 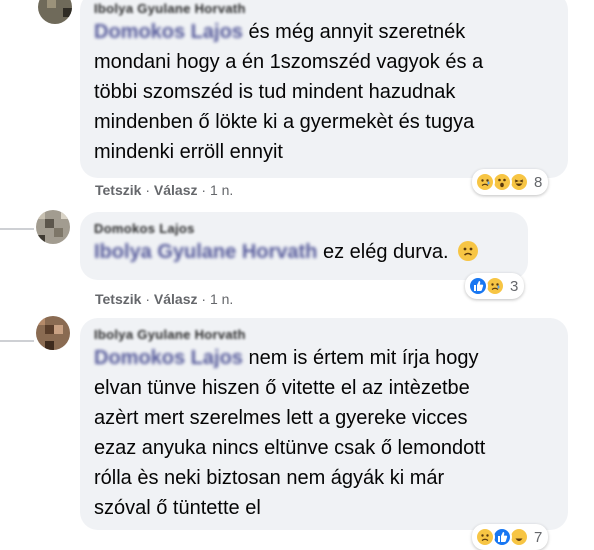 I want to click on reaction-summary: 7, so click(x=510, y=537).